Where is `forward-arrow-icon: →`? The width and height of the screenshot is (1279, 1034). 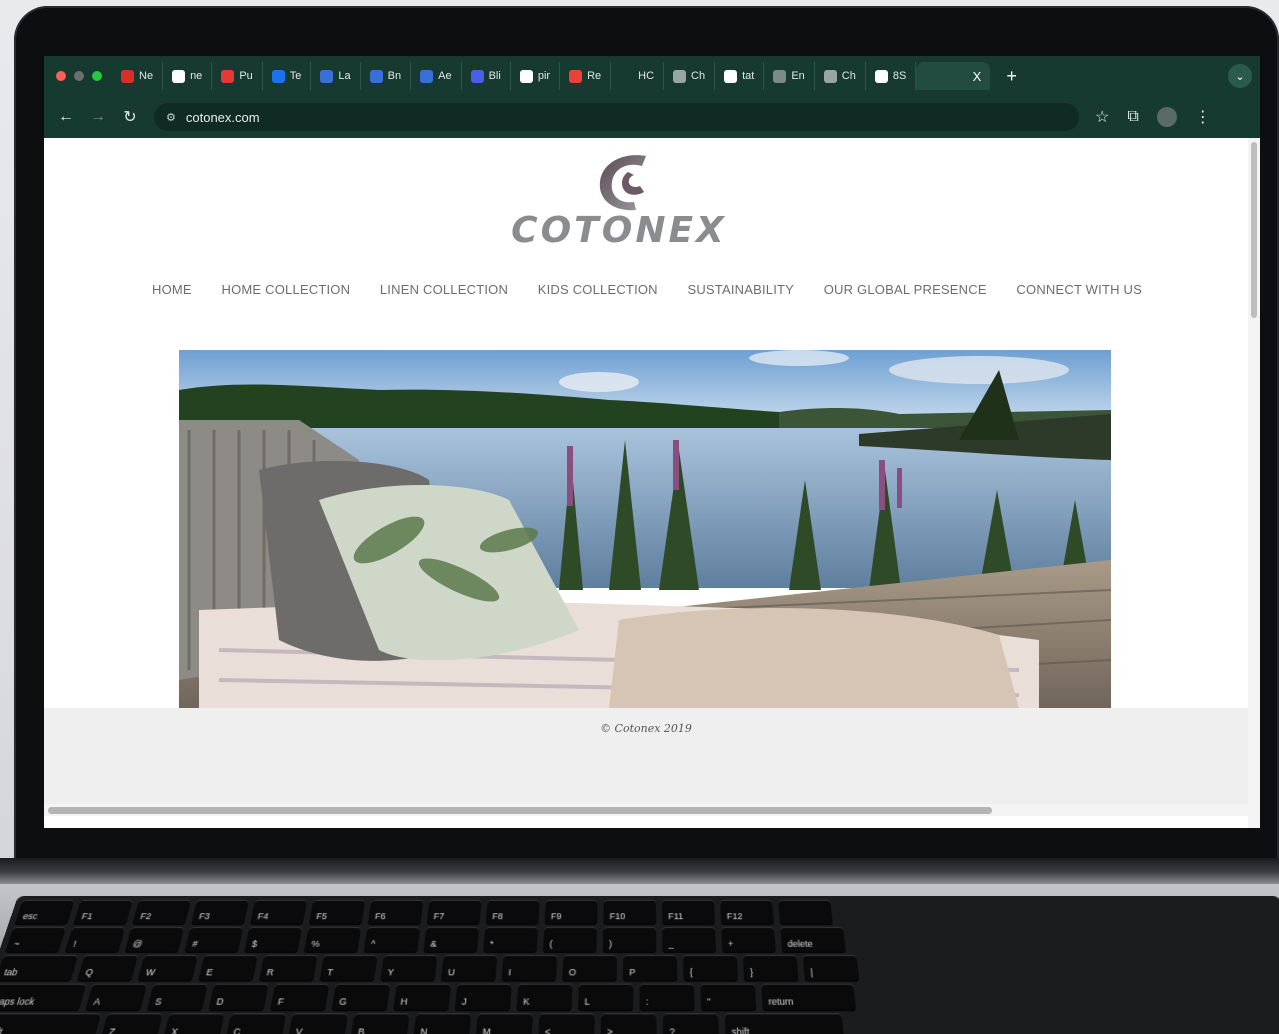 forward-arrow-icon: → is located at coordinates (98, 117).